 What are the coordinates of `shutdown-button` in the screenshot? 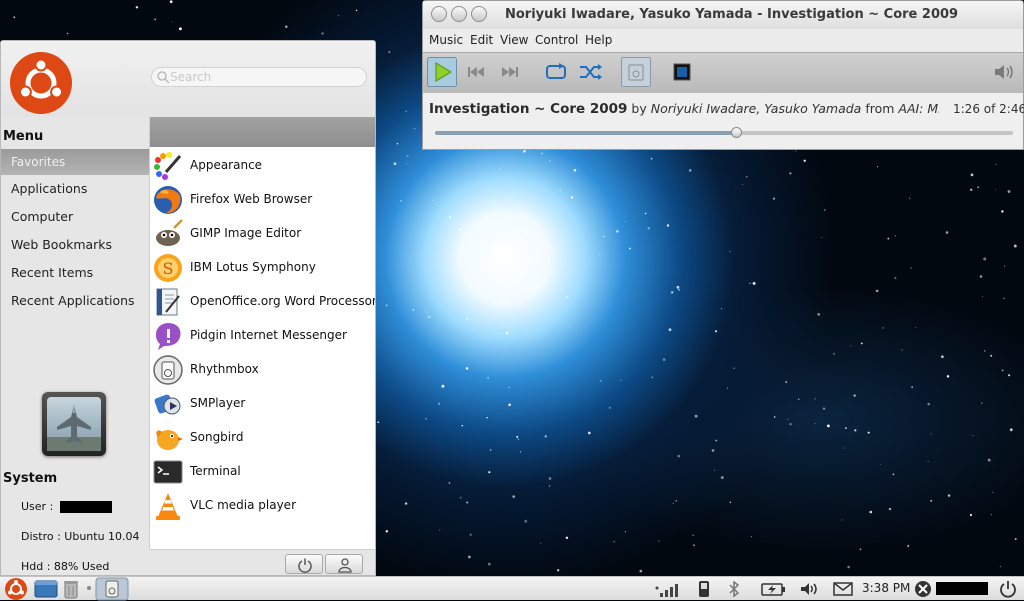 It's located at (304, 564).